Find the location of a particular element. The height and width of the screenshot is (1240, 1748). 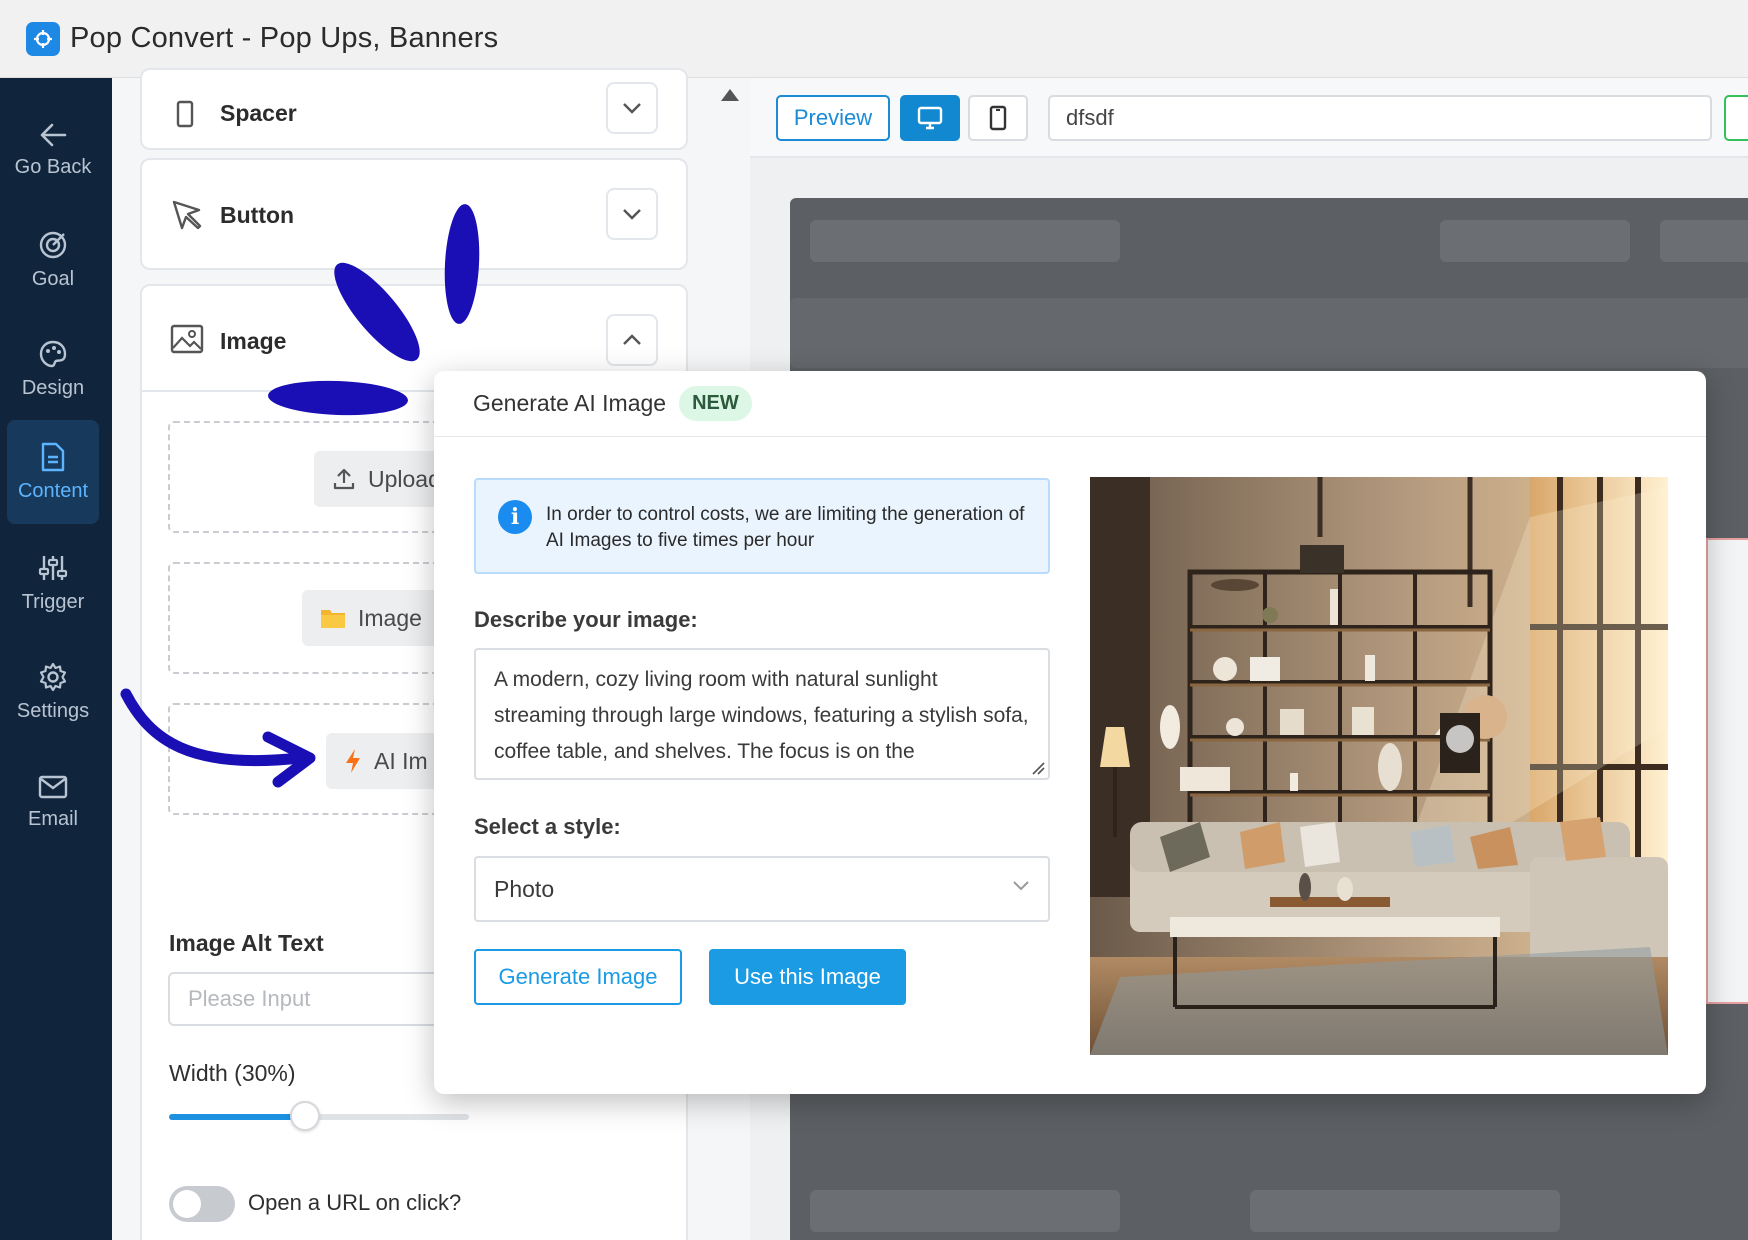

image-block-title: Image is located at coordinates (253, 341).